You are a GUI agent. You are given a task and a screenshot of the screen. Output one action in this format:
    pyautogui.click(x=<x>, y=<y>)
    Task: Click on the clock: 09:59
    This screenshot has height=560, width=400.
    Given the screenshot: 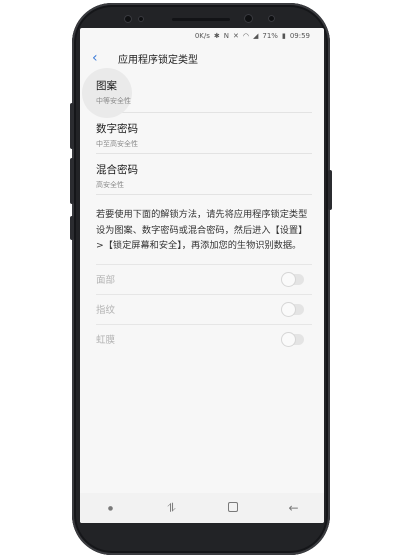 What is the action you would take?
    pyautogui.click(x=299, y=36)
    